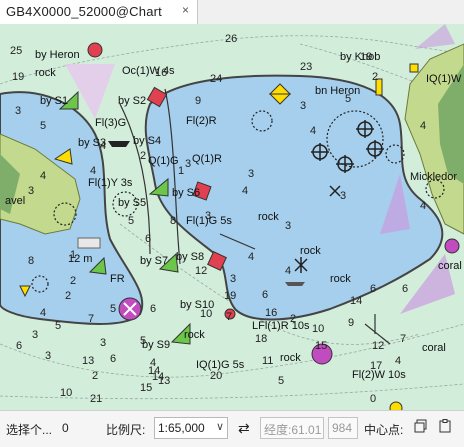  I want to click on chart-label: bn Heron, so click(337, 91).